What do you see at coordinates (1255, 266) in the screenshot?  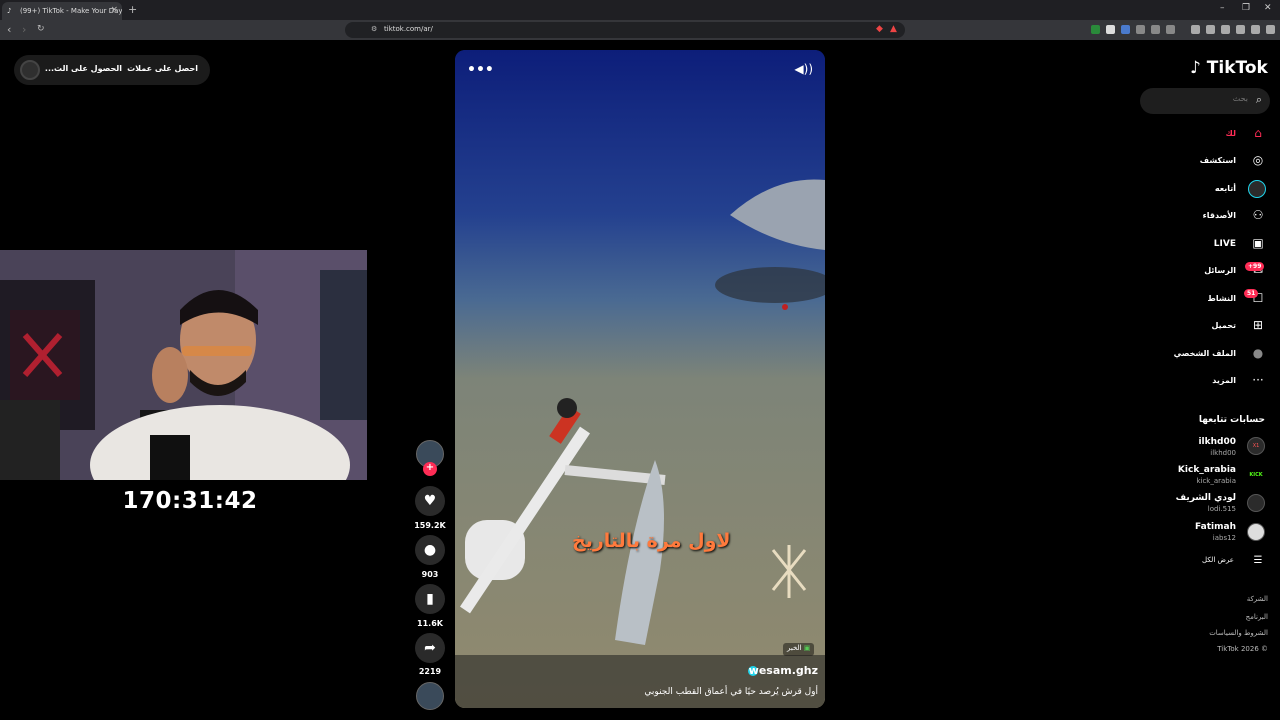 I see `messages-badge: +99` at bounding box center [1255, 266].